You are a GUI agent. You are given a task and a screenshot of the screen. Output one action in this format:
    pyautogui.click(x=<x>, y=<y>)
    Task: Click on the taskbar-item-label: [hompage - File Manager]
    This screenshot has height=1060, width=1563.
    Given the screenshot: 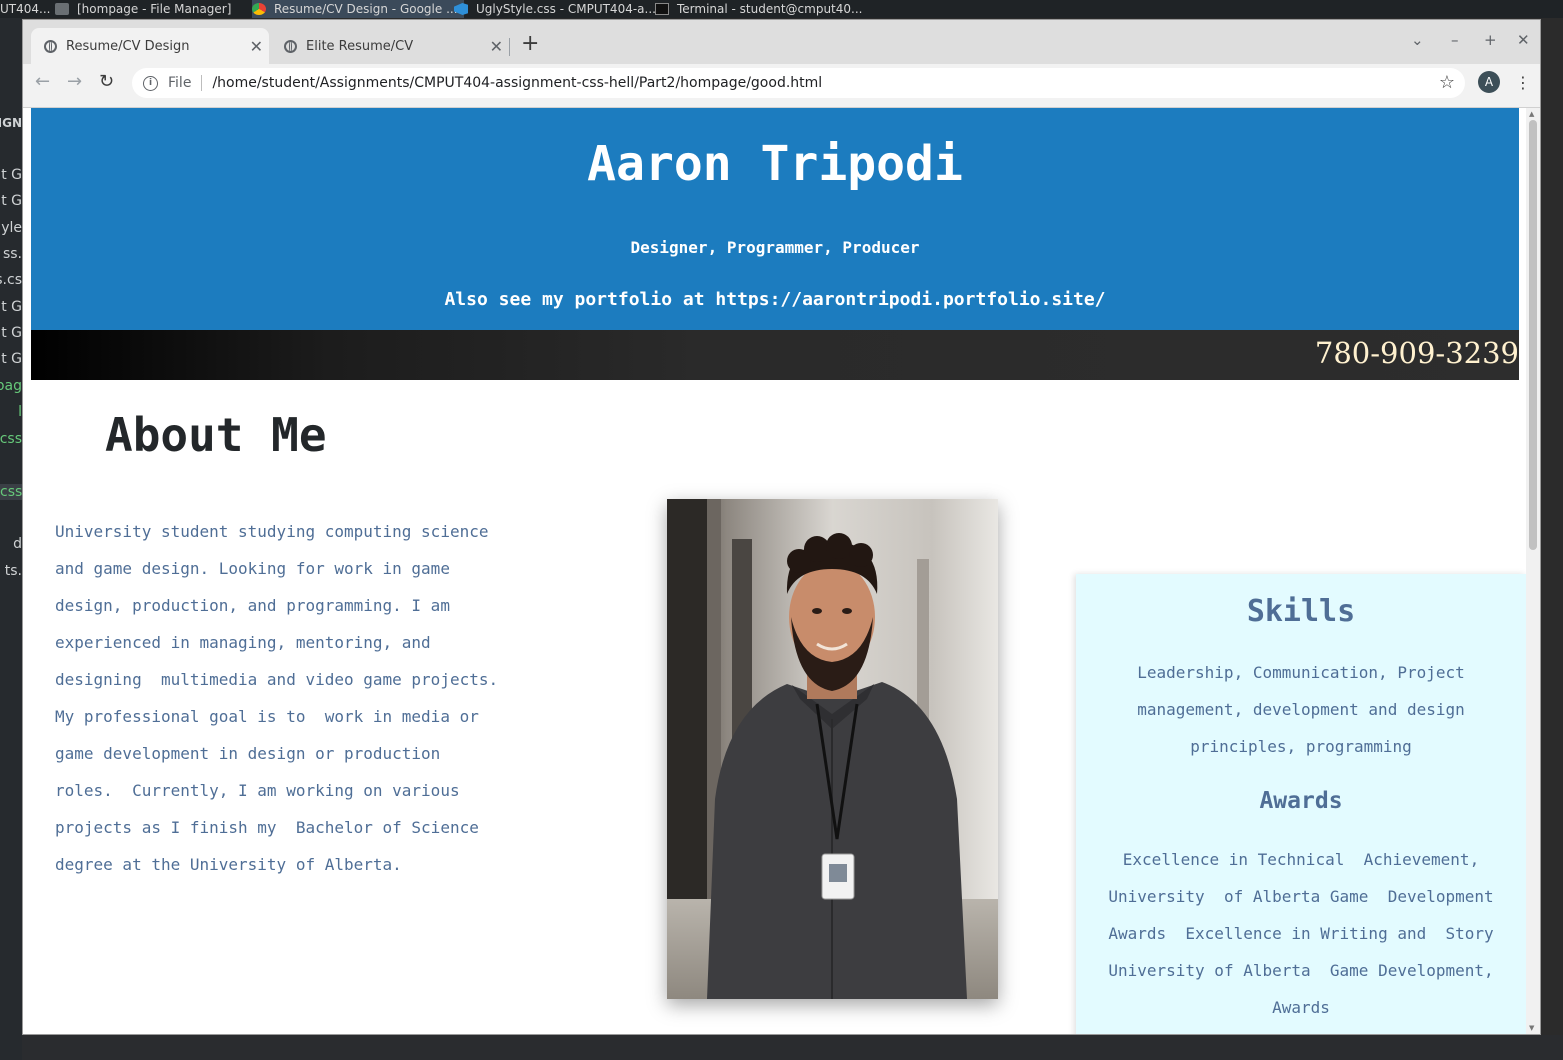 What is the action you would take?
    pyautogui.click(x=154, y=9)
    